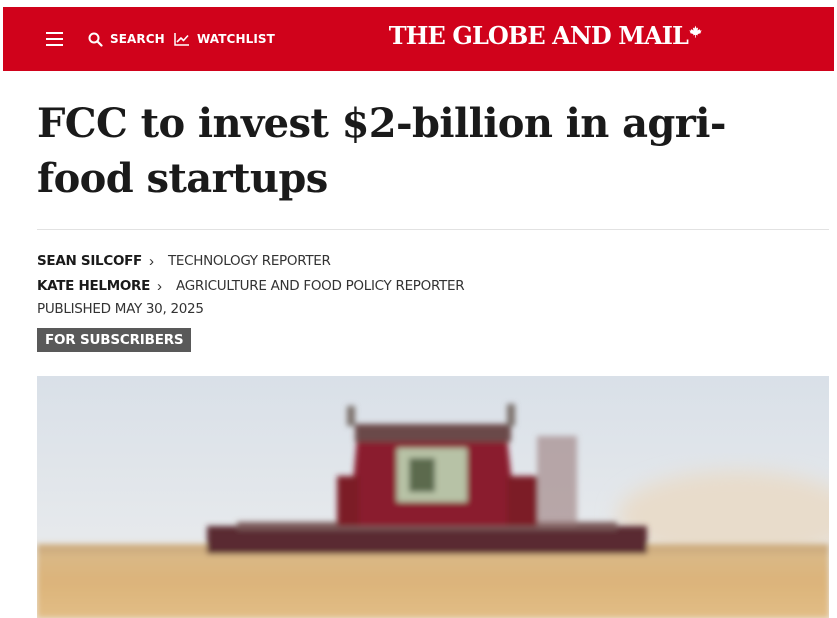 The height and width of the screenshot is (618, 837). What do you see at coordinates (181, 39) in the screenshot?
I see `trend-line-icon` at bounding box center [181, 39].